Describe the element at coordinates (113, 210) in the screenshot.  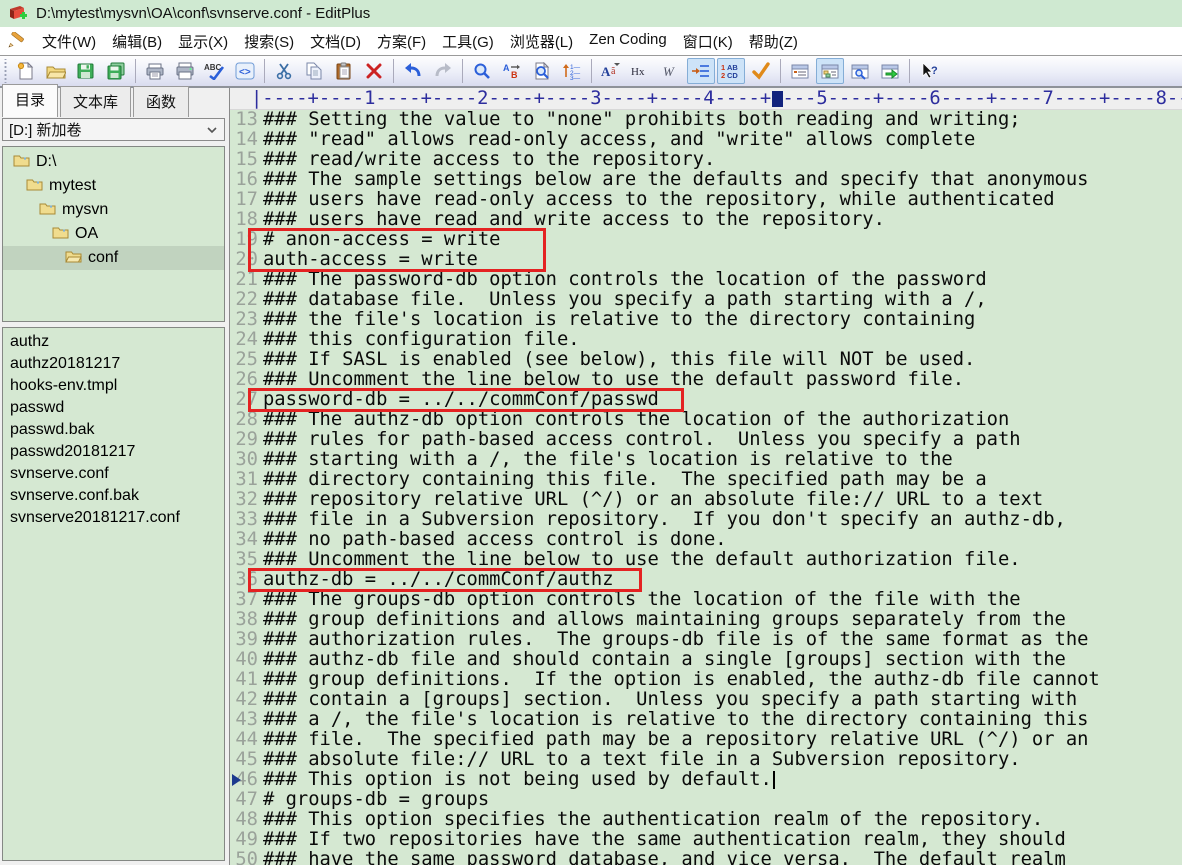
I see `tree-item-mysvn: mysvn` at that location.